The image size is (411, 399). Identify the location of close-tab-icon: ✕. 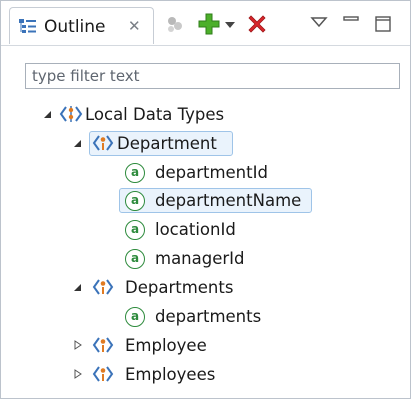
(134, 26).